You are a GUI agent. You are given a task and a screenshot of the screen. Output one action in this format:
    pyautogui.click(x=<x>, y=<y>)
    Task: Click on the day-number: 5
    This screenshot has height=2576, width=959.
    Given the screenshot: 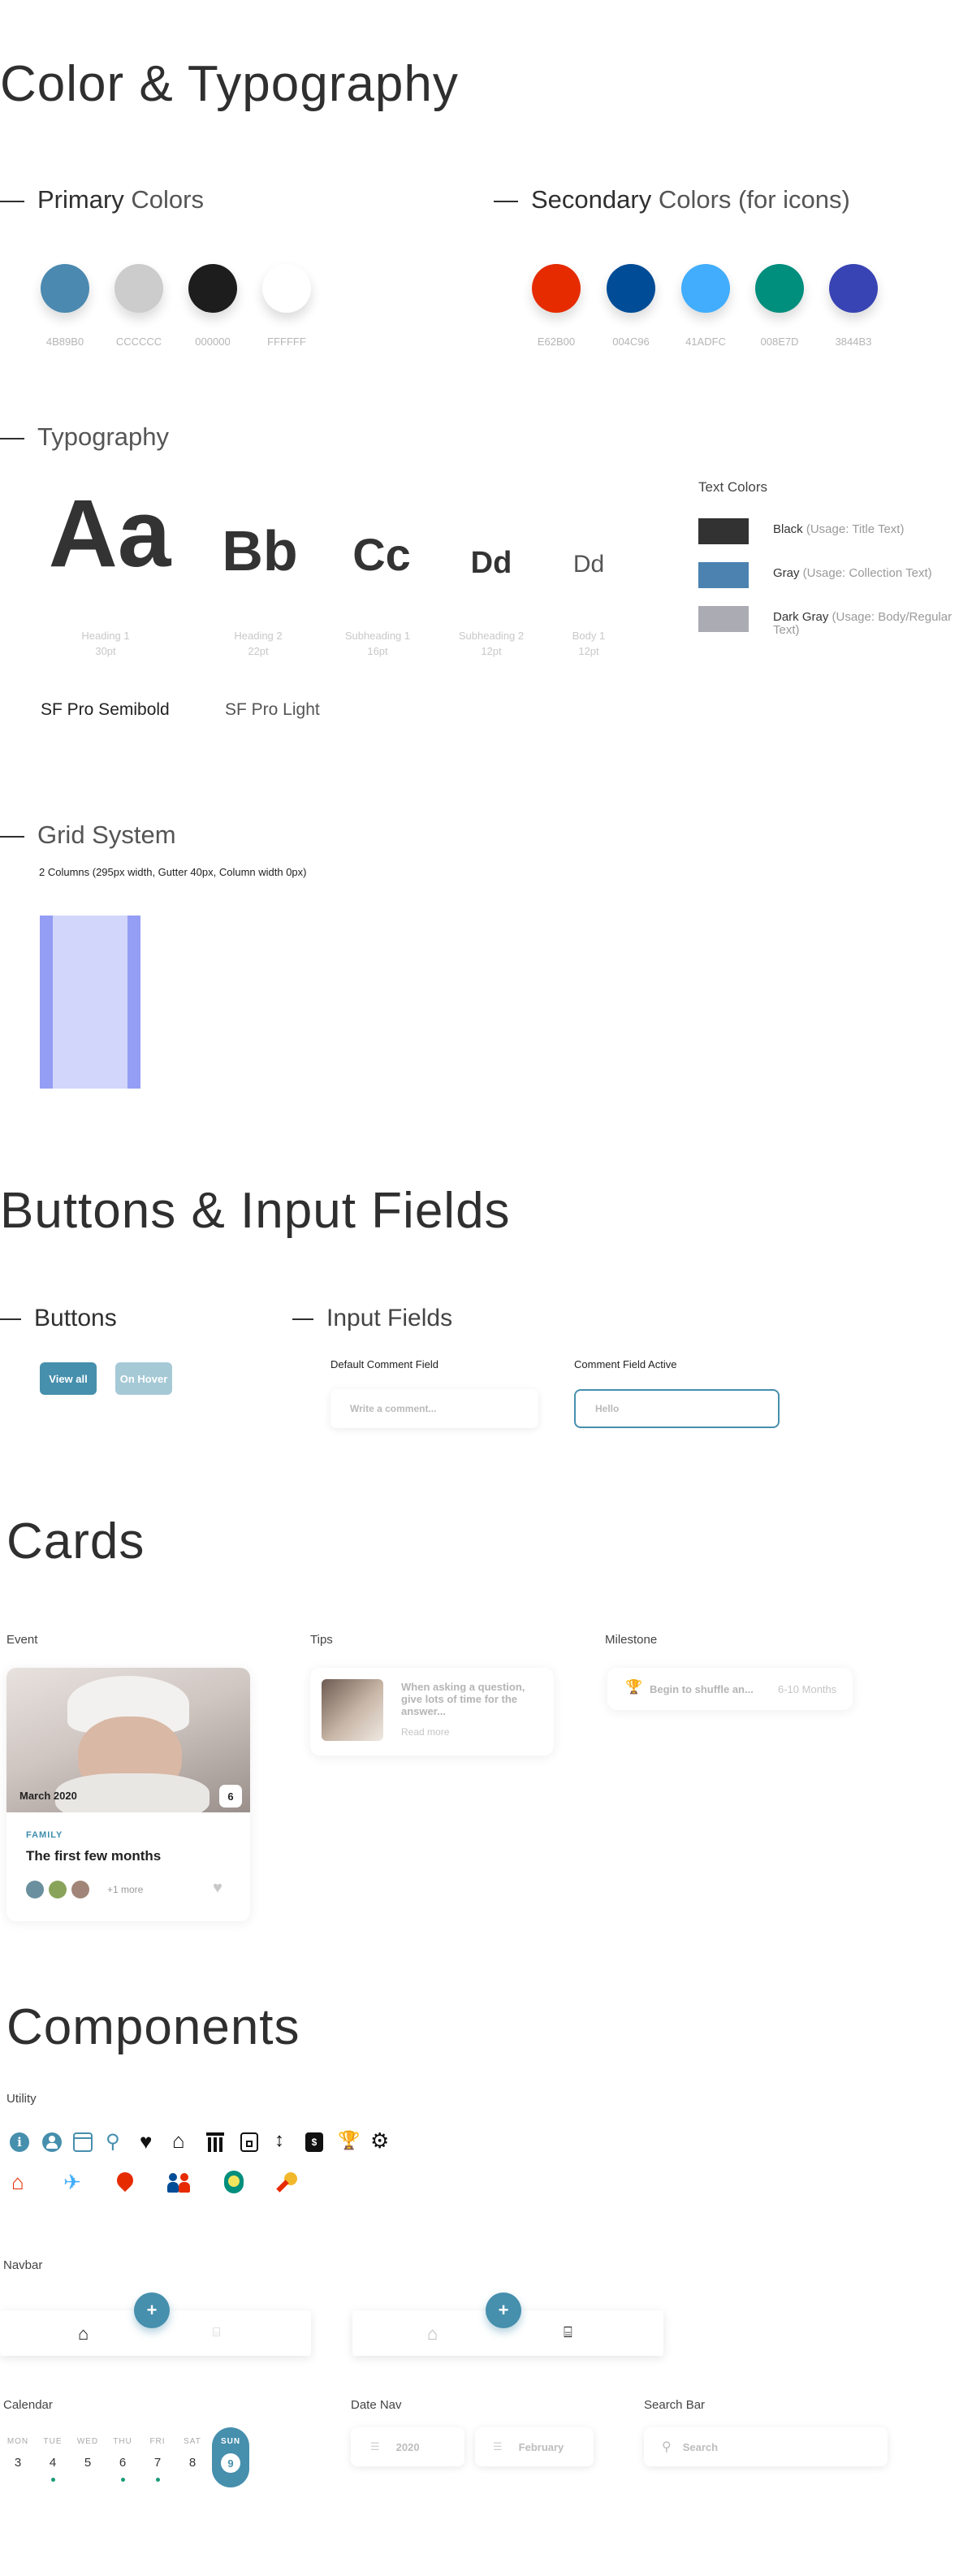 What is the action you would take?
    pyautogui.click(x=88, y=2463)
    